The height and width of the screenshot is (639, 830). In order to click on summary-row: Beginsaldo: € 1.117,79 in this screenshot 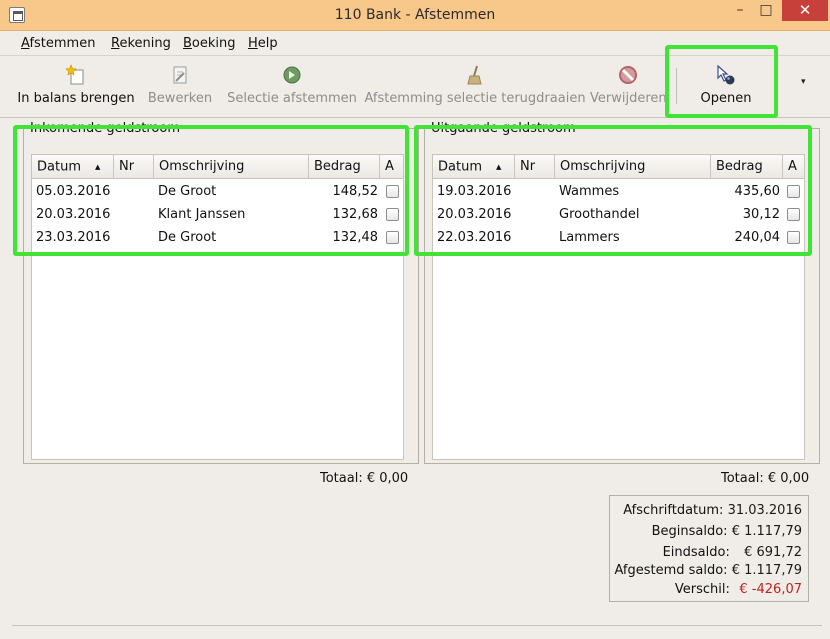, I will do `click(726, 531)`.